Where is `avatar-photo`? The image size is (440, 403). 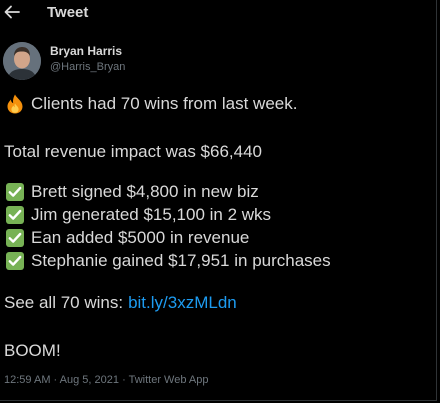 avatar-photo is located at coordinates (22, 61).